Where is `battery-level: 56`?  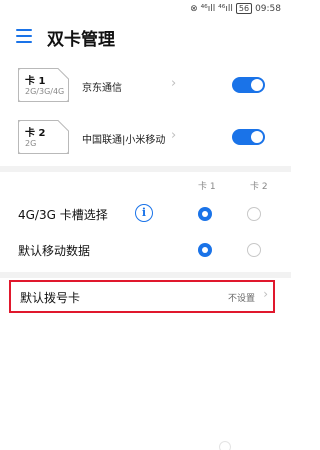
battery-level: 56 is located at coordinates (244, 8).